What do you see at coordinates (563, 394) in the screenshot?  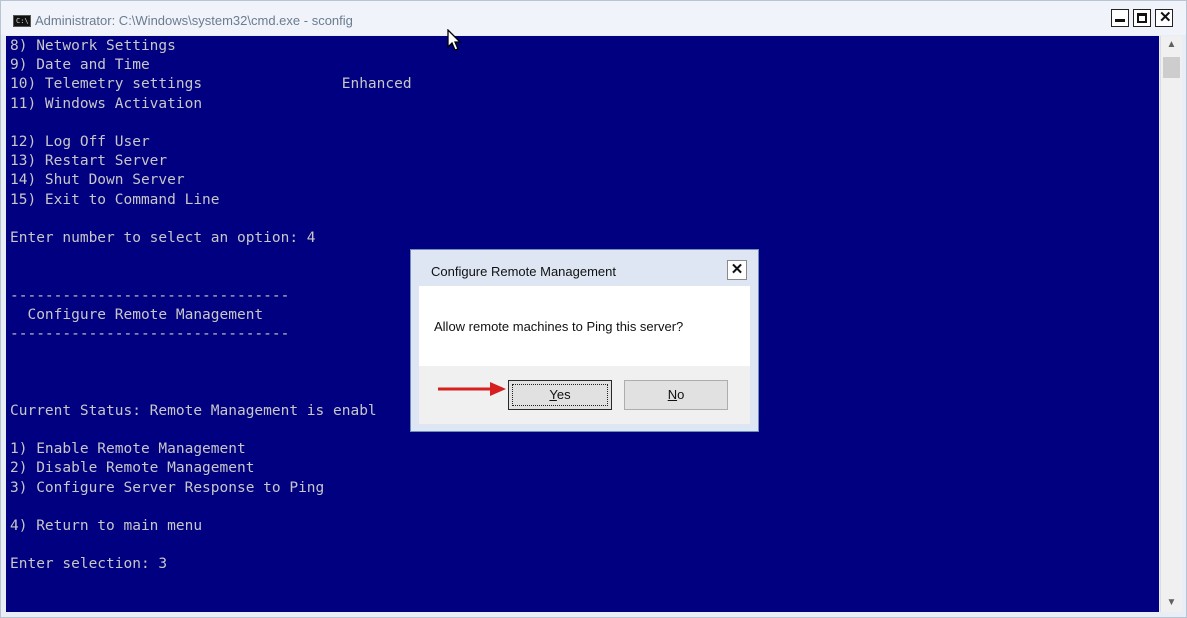 I see `yes-button-label-rest: es` at bounding box center [563, 394].